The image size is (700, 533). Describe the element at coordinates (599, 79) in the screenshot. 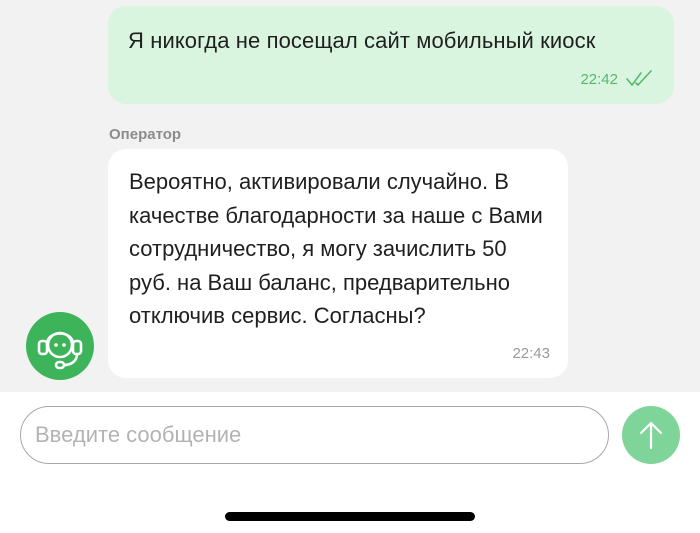

I see `outgoing-message-time: 22:42` at that location.